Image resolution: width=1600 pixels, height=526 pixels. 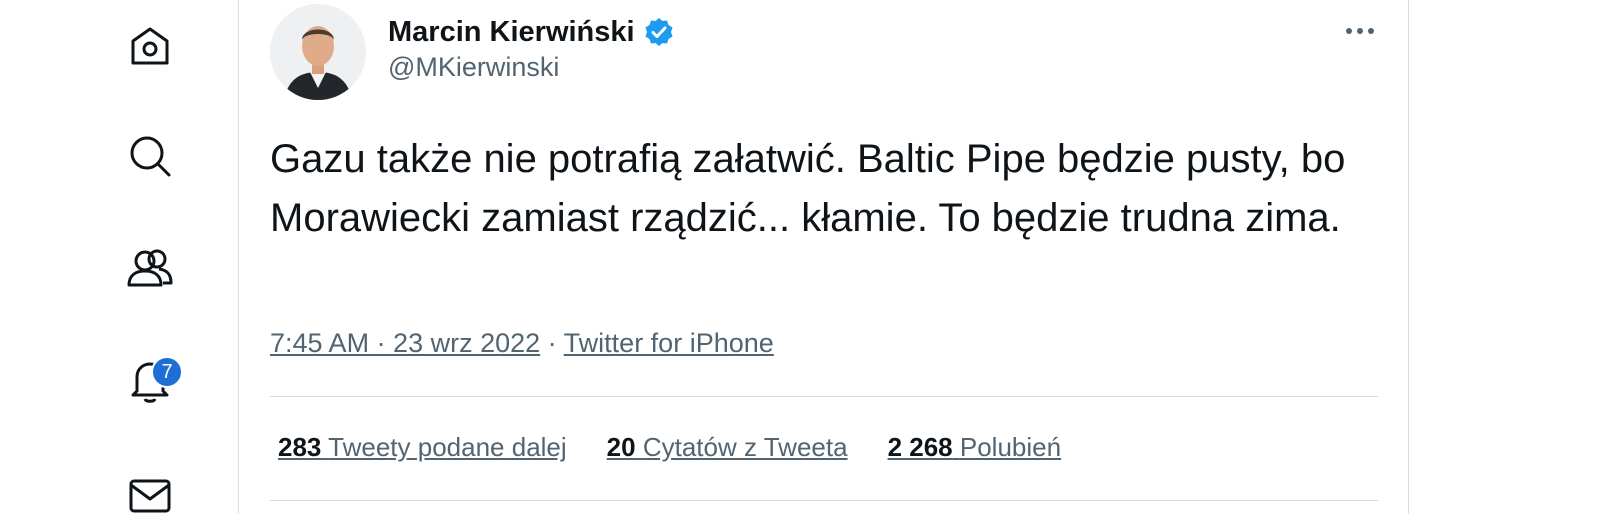 I want to click on more-icon, so click(x=1360, y=32).